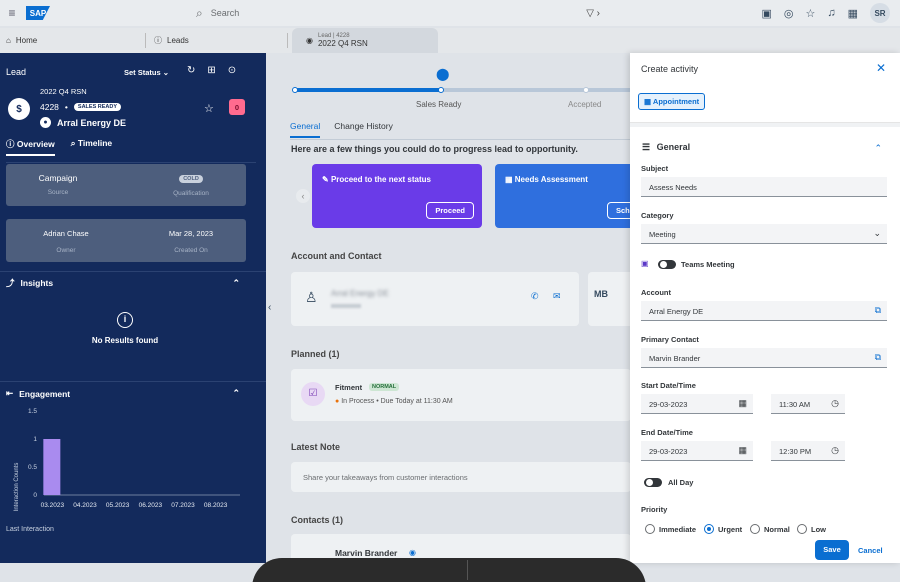 The image size is (900, 582). Describe the element at coordinates (723, 529) in the screenshot. I see `priority-urgent: Urgent` at that location.